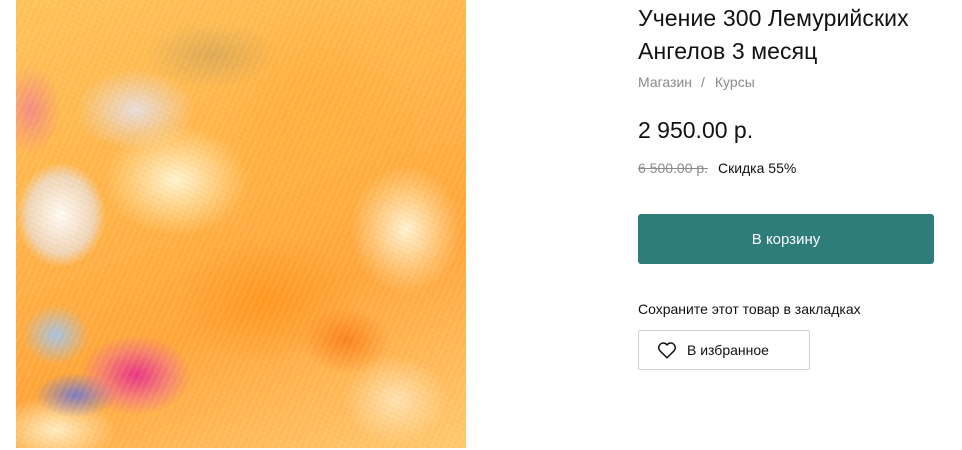 This screenshot has height=450, width=962. Describe the element at coordinates (757, 168) in the screenshot. I see `discount-label: Скидка 55%` at that location.